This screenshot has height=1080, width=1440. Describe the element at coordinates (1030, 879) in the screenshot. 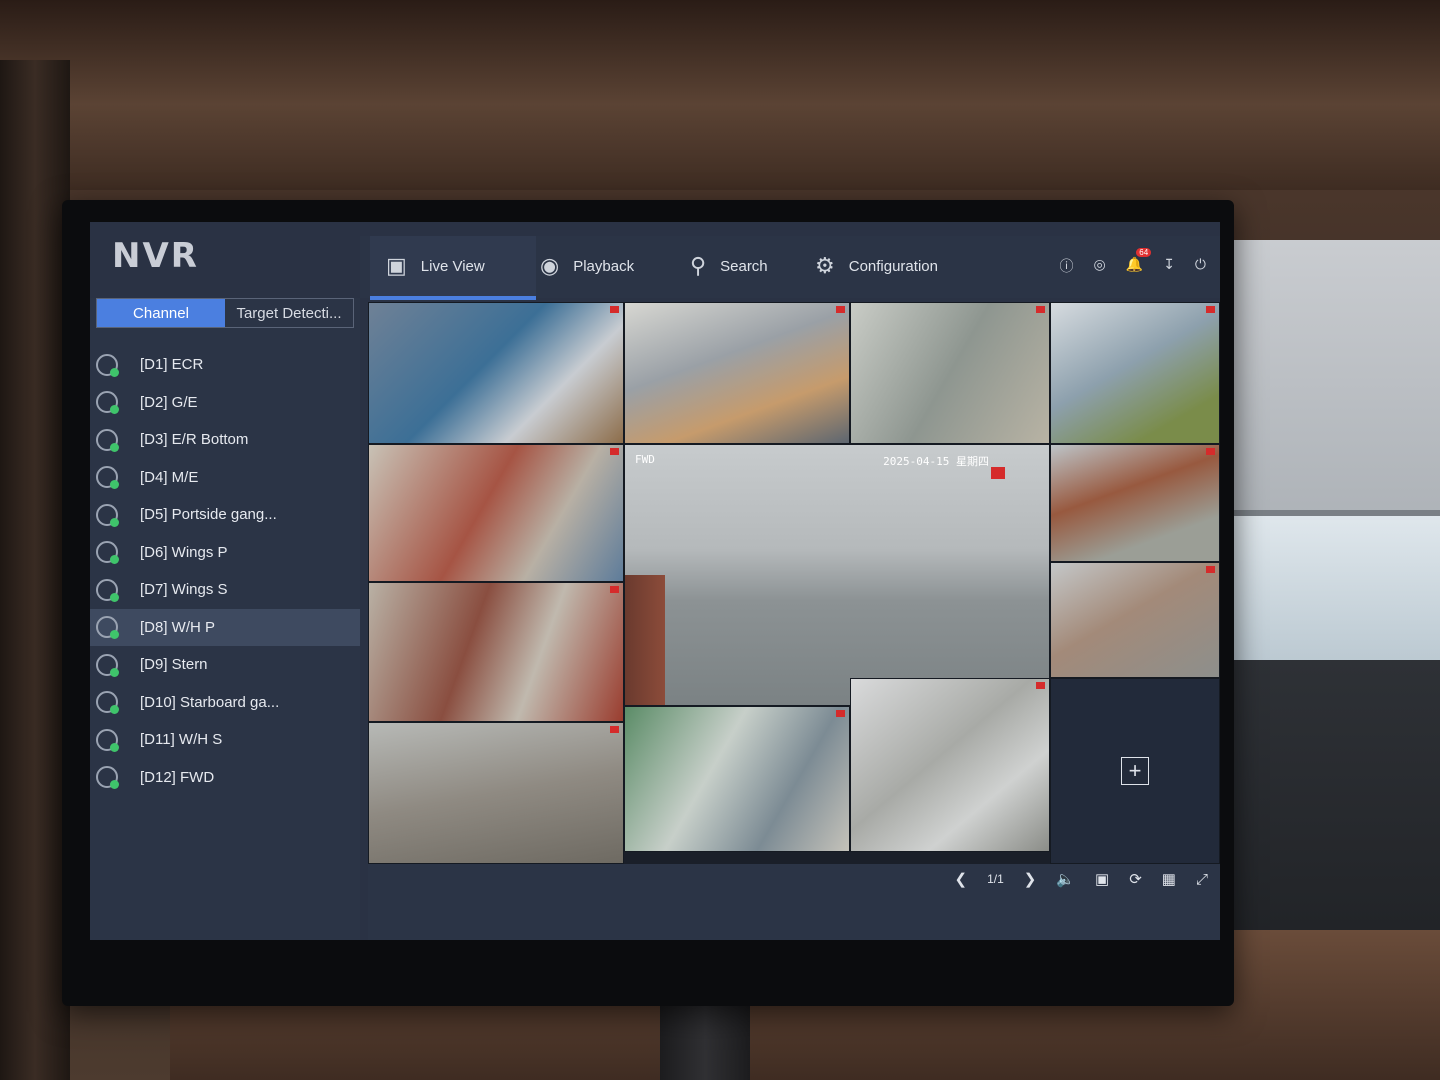

I see `next-page-icon: ❯` at that location.